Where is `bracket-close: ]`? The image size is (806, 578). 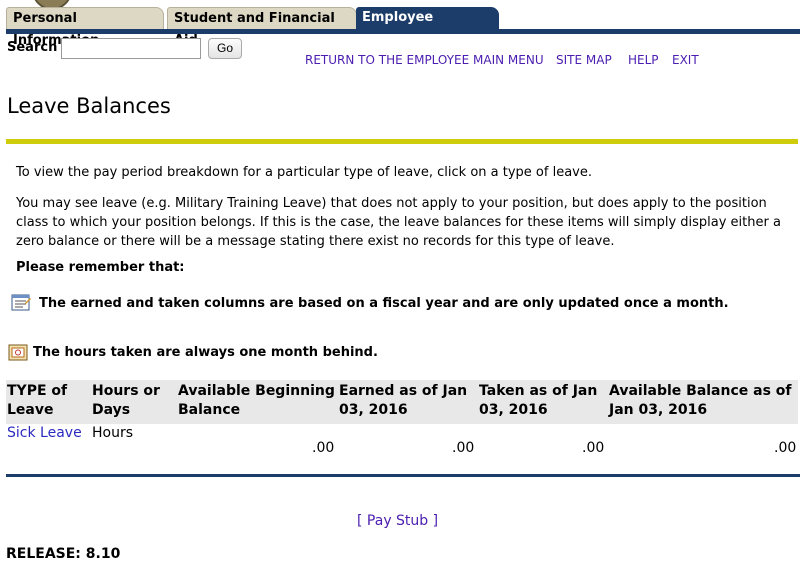
bracket-close: ] is located at coordinates (435, 521).